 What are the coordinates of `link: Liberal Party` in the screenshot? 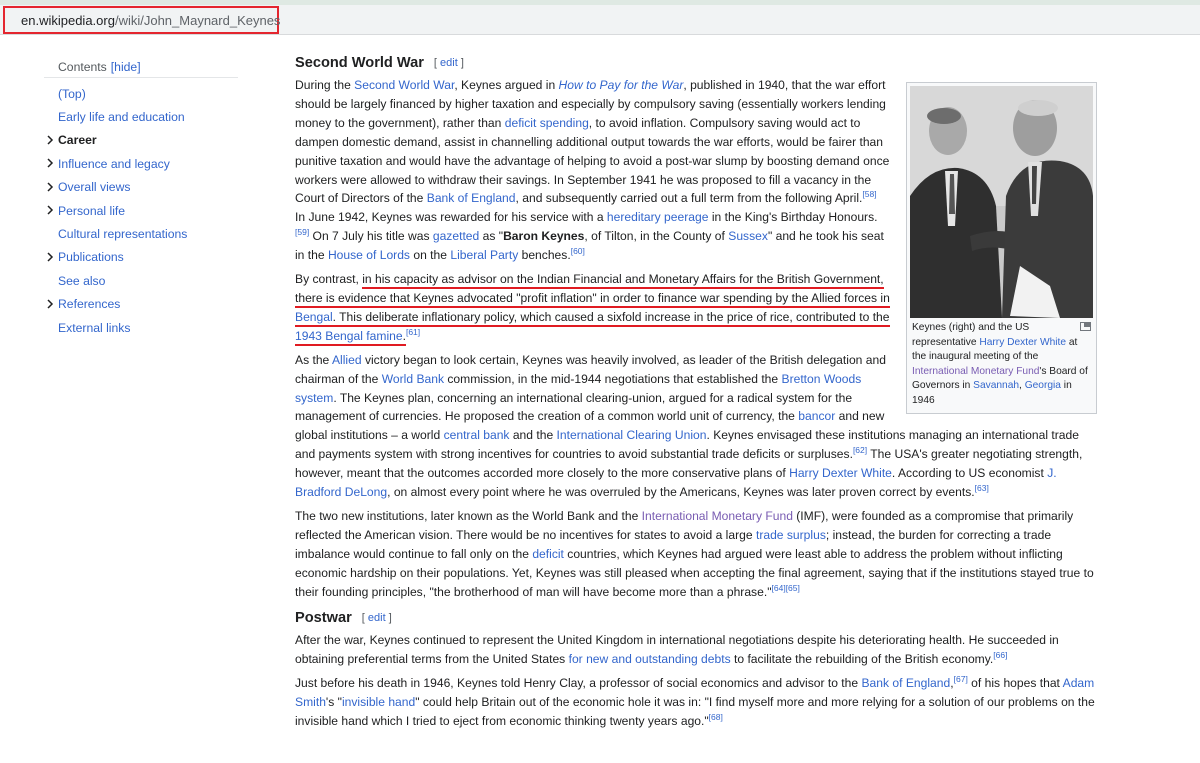 It's located at (484, 255).